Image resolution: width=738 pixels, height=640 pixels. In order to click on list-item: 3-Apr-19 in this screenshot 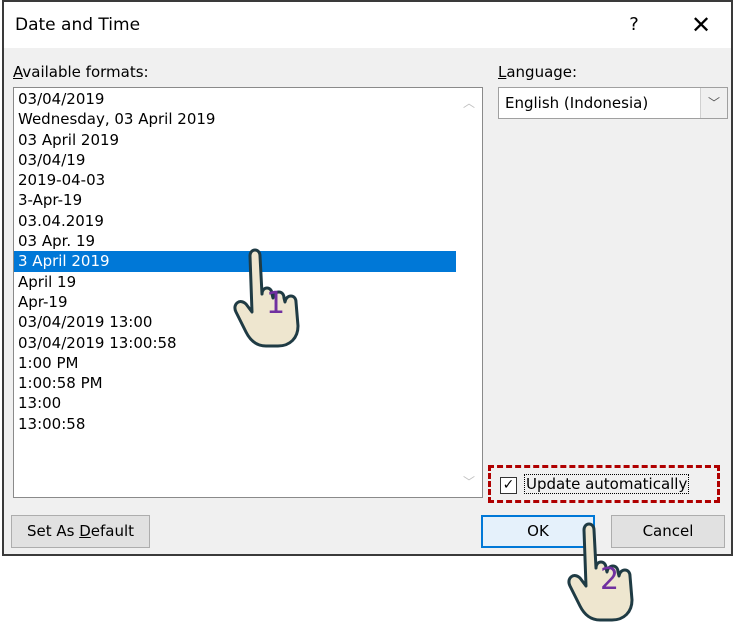, I will do `click(235, 200)`.